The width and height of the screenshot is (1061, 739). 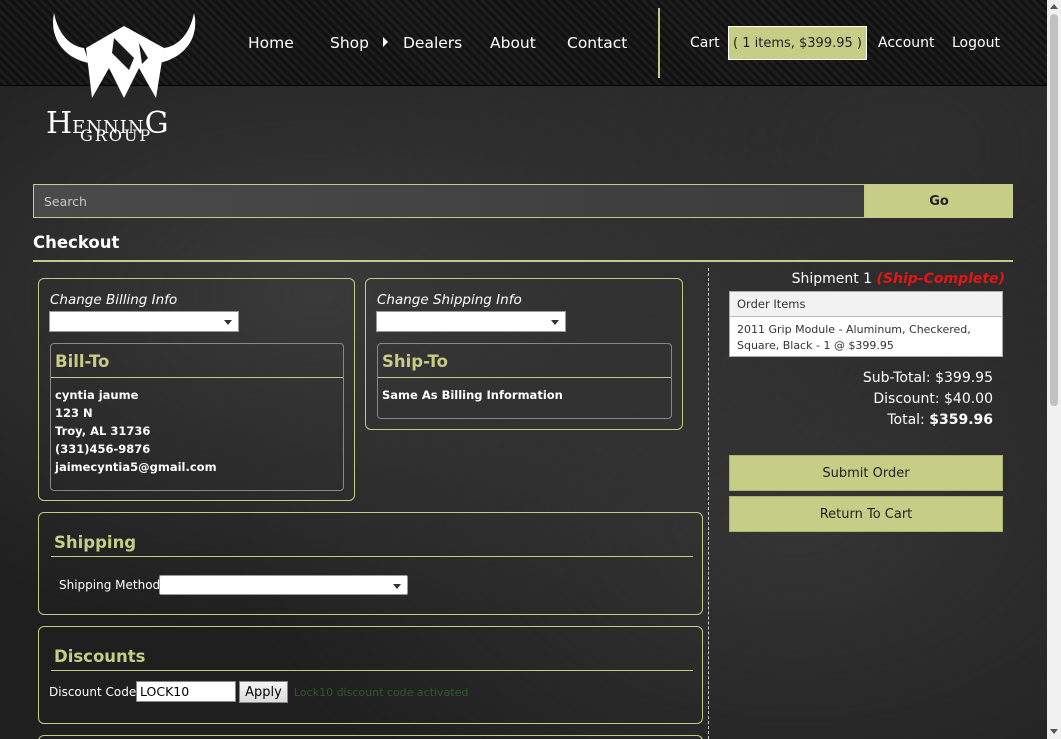 What do you see at coordinates (263, 692) in the screenshot?
I see `apply-discount-button: Apply` at bounding box center [263, 692].